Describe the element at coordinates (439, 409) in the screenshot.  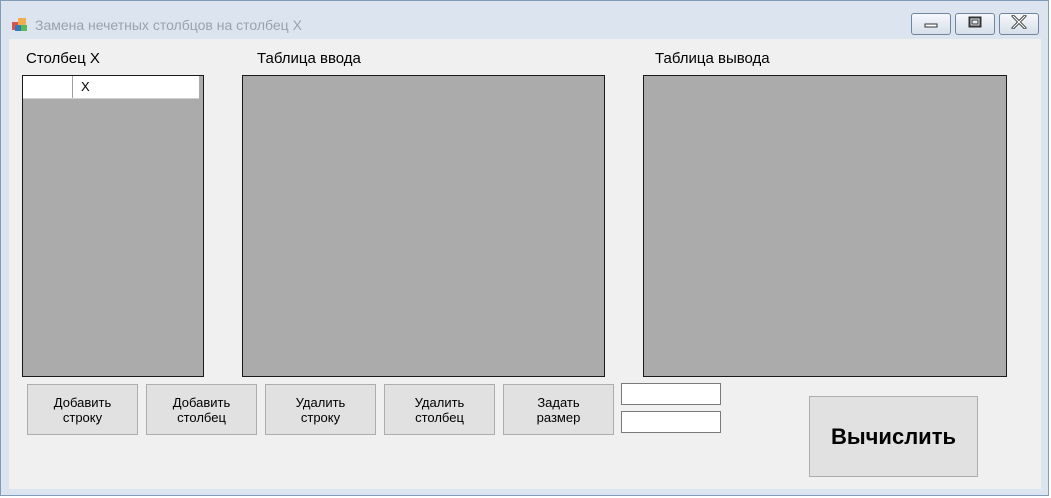
I see `delete-column-button: Удалить столбец` at that location.